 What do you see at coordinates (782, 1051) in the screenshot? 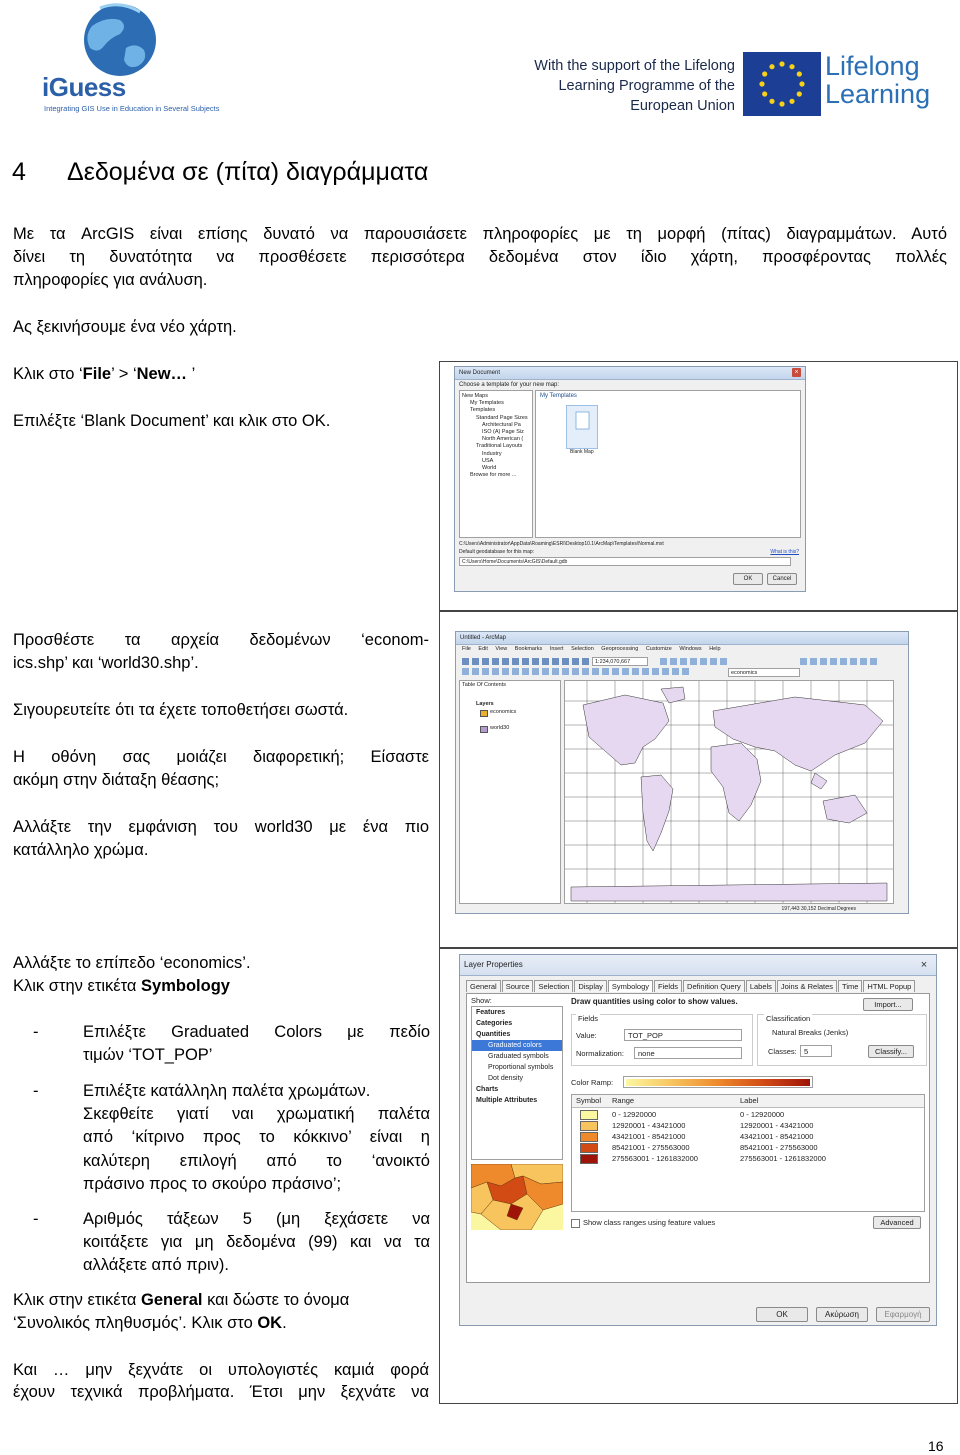
I see `classes-label: Classes:` at bounding box center [782, 1051].